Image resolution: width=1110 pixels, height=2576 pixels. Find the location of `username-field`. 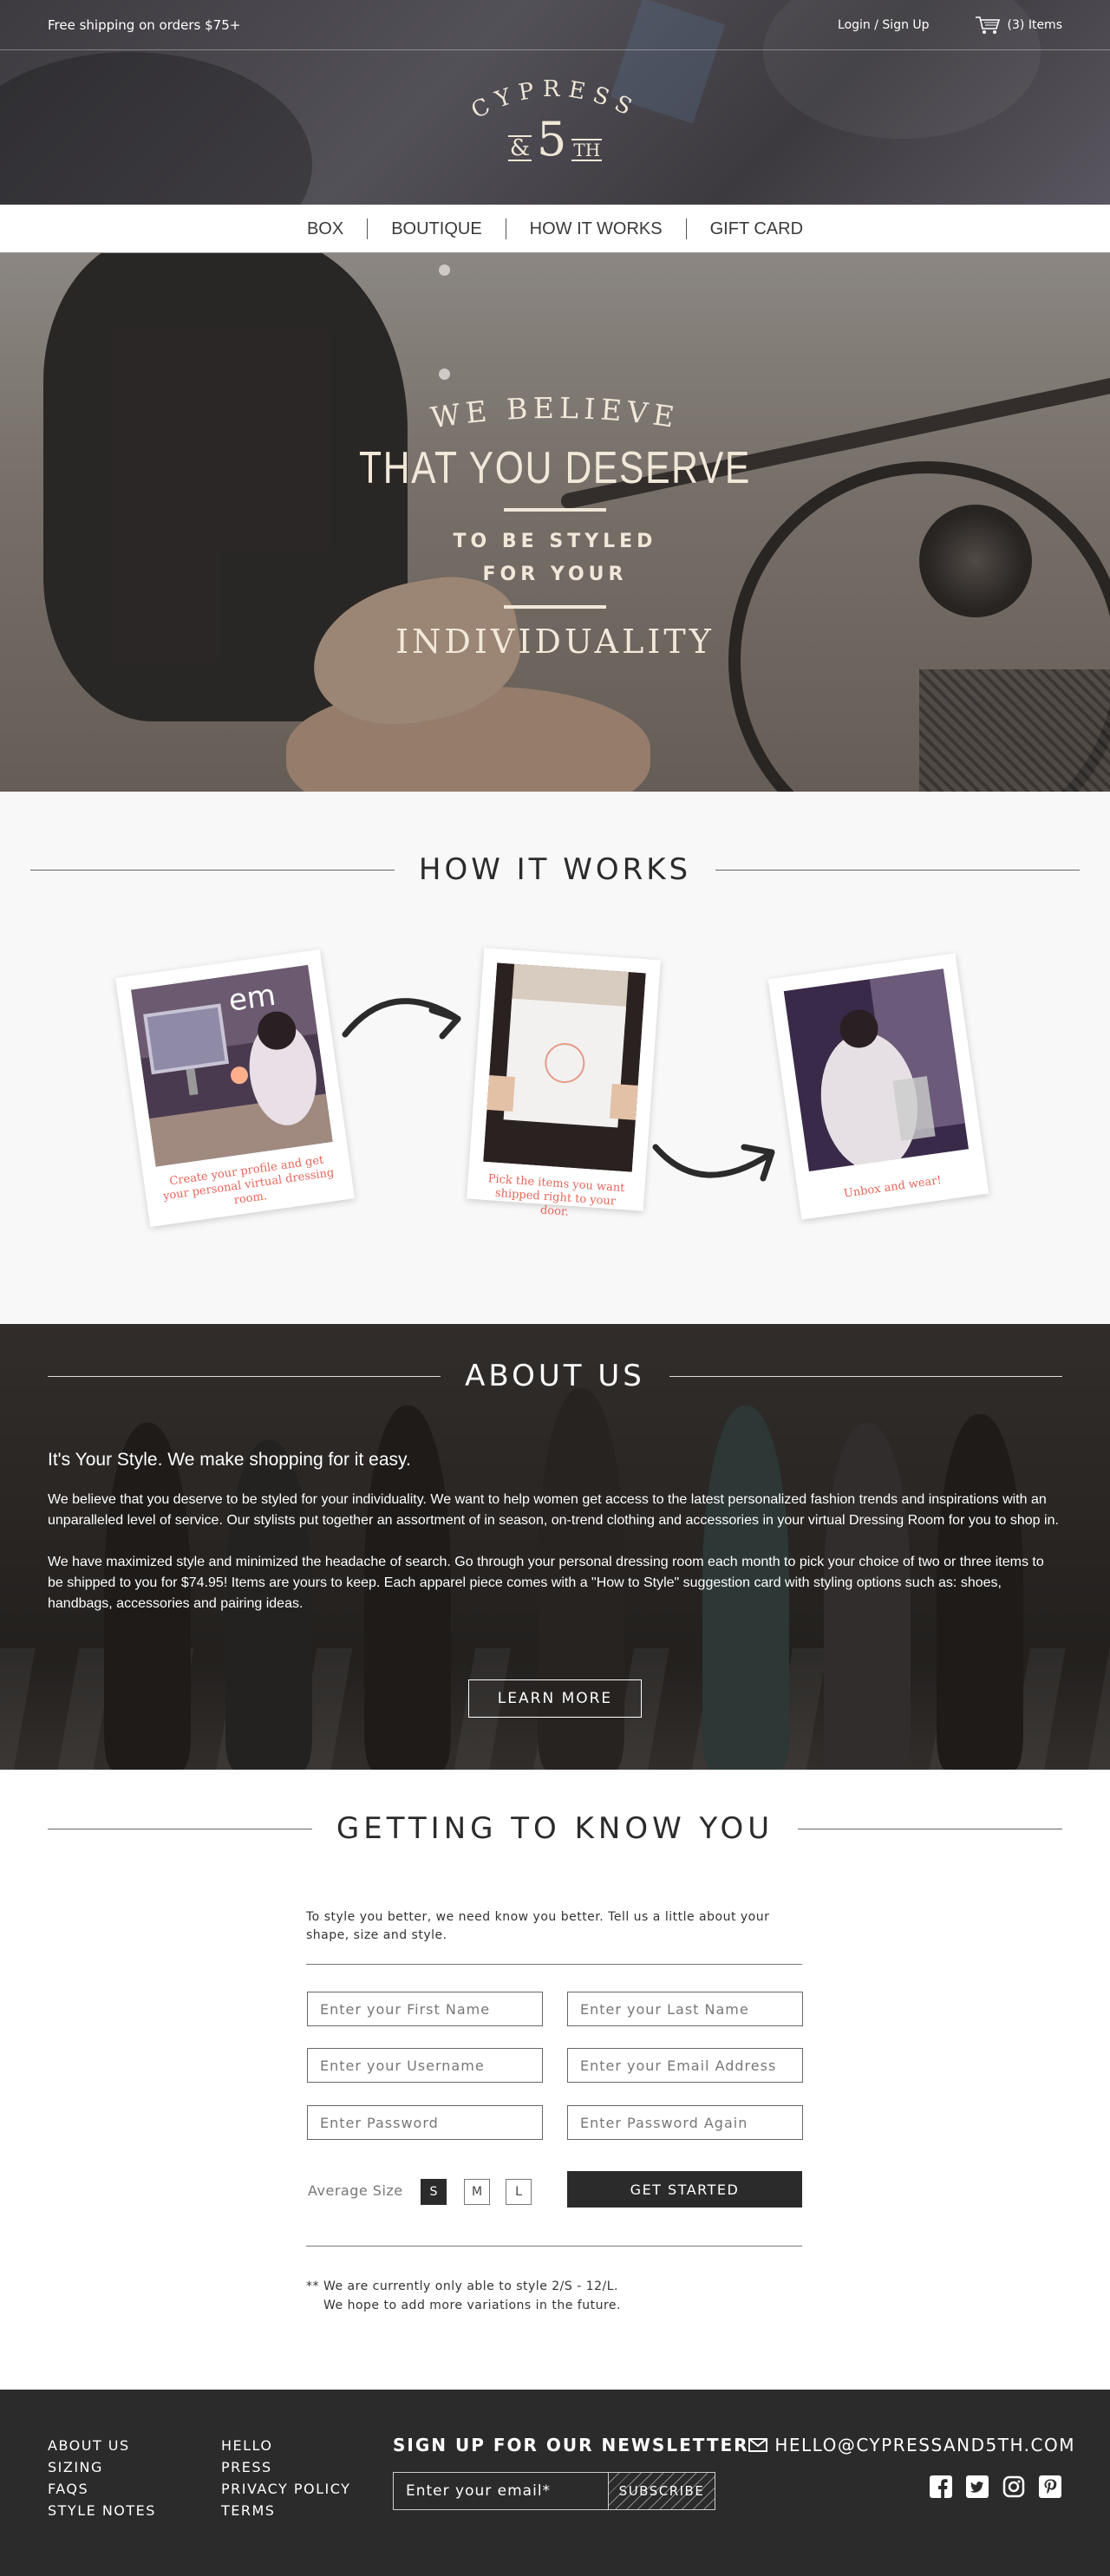

username-field is located at coordinates (425, 2066).